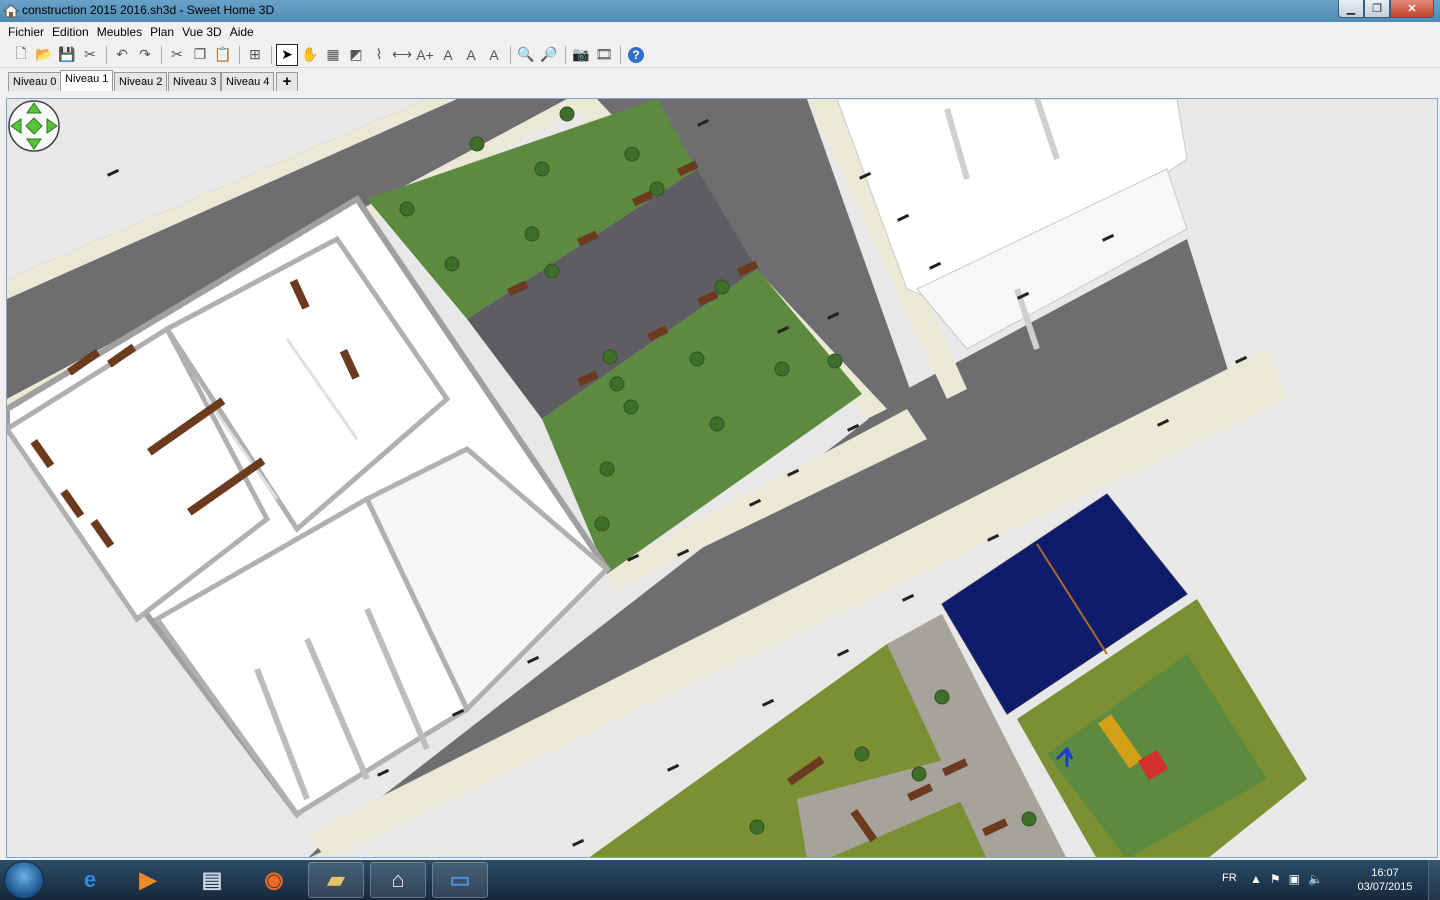 The width and height of the screenshot is (1440, 900). What do you see at coordinates (24, 880) in the screenshot?
I see `windows-start-icon` at bounding box center [24, 880].